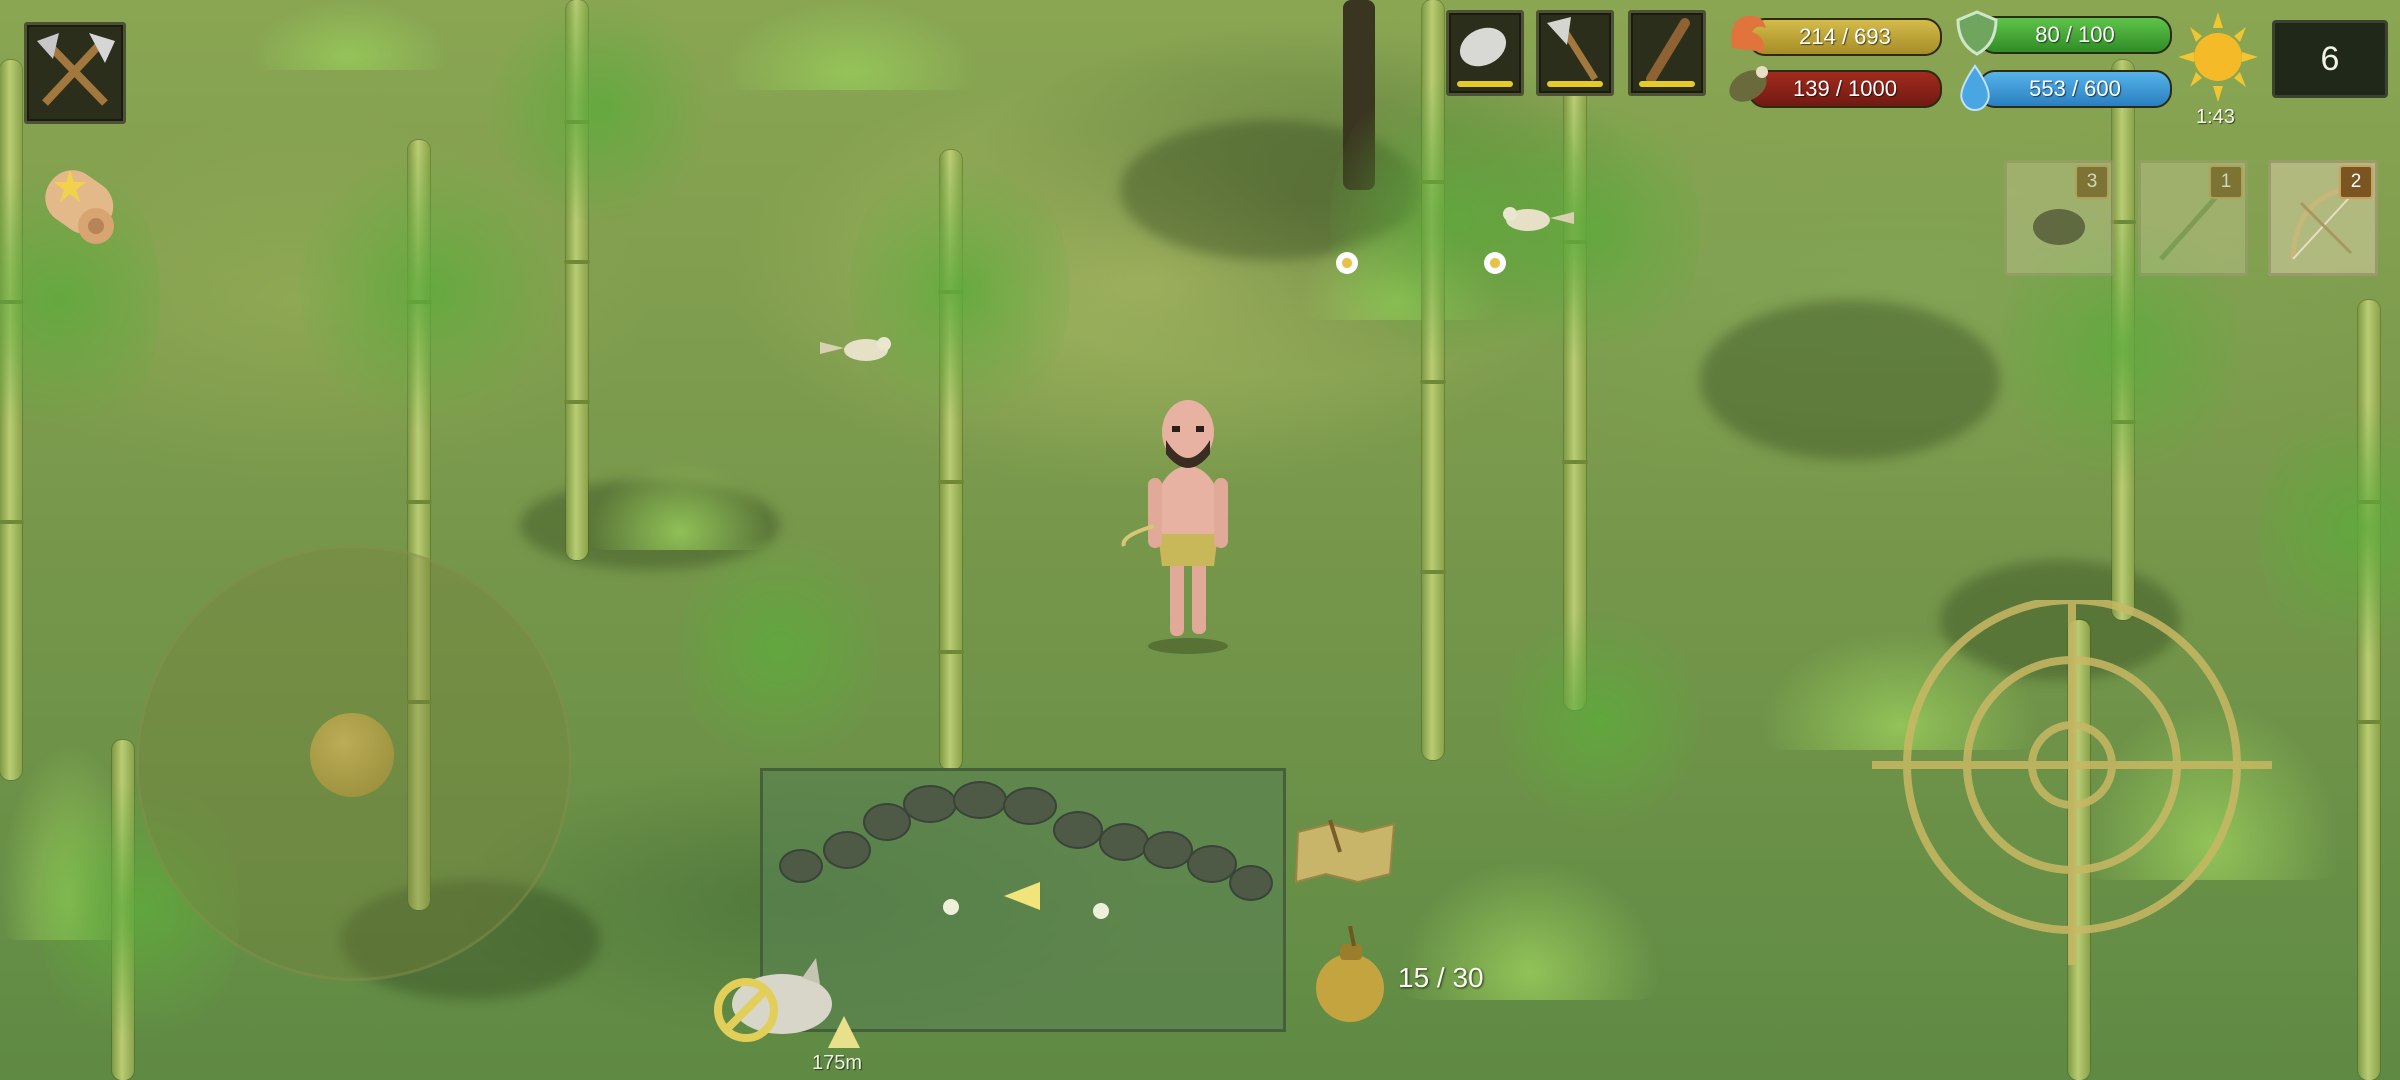  Describe the element at coordinates (1441, 977) in the screenshot. I see `inventory-count: 15 / 30` at that location.